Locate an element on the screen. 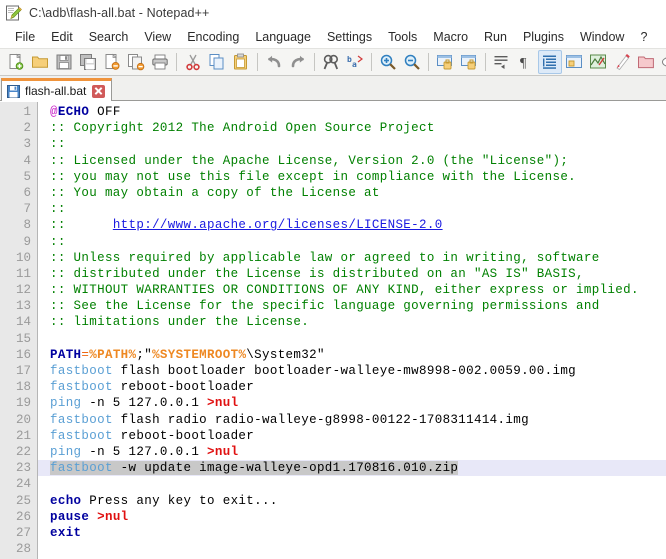 The width and height of the screenshot is (666, 559). toolbar-button-monitoring is located at coordinates (662, 62).